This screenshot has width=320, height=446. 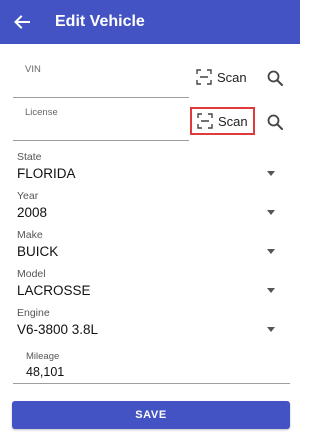 What do you see at coordinates (29, 157) in the screenshot?
I see `state-label: State` at bounding box center [29, 157].